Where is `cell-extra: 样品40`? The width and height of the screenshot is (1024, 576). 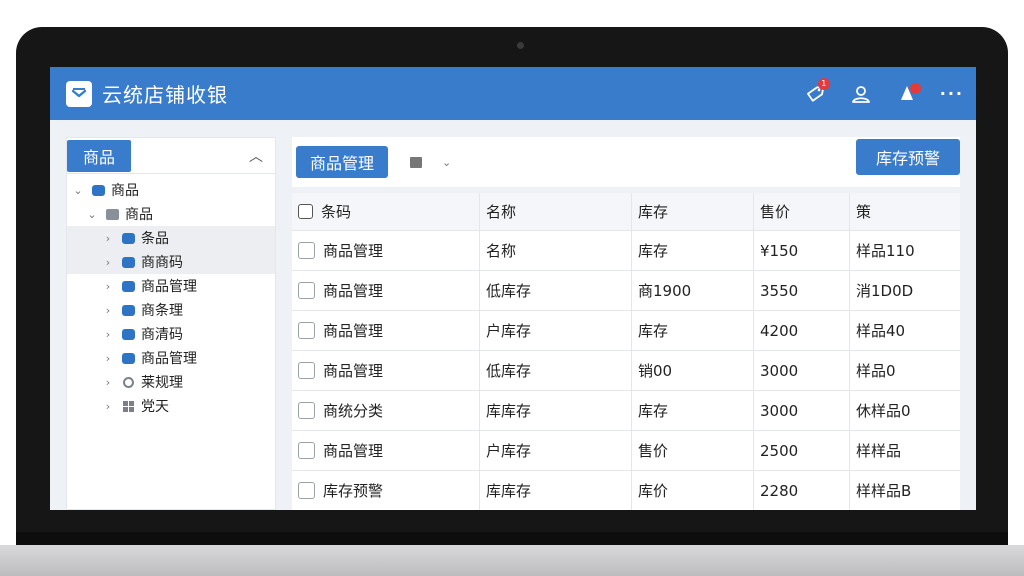
cell-extra: 样品40 is located at coordinates (881, 331).